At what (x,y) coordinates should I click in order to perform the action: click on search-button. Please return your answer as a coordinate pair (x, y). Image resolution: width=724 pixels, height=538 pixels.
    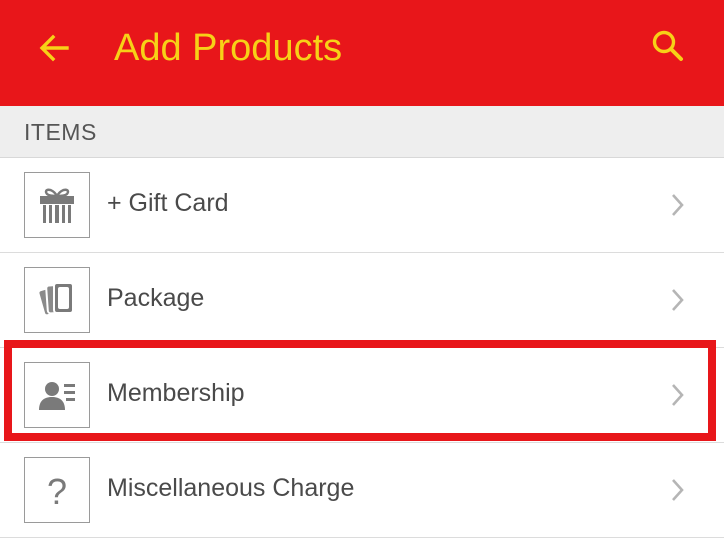
    Looking at the image, I should click on (668, 46).